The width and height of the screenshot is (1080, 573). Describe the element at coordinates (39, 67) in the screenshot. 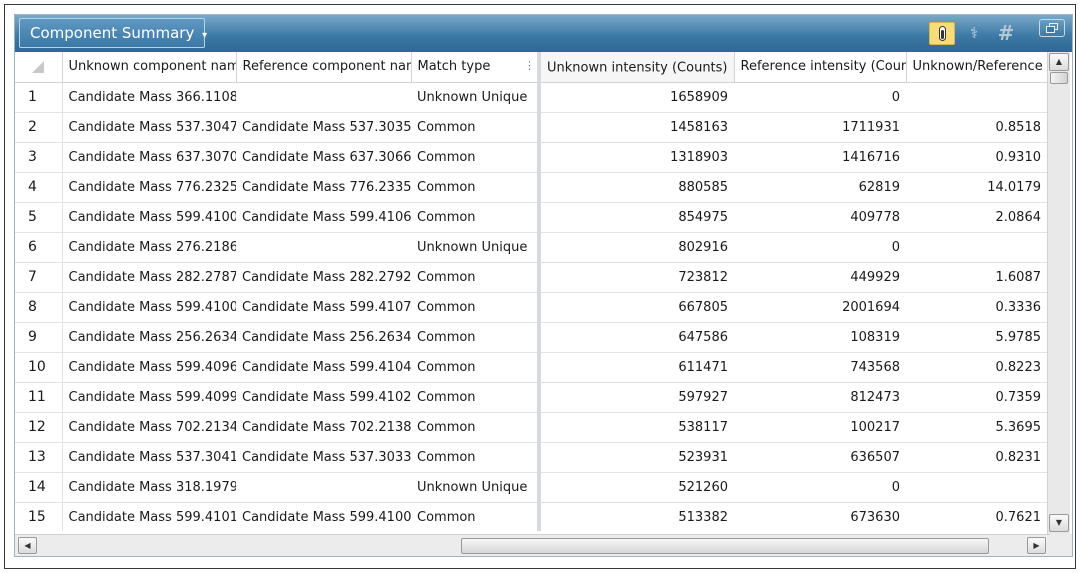

I see `select-all-corner` at that location.